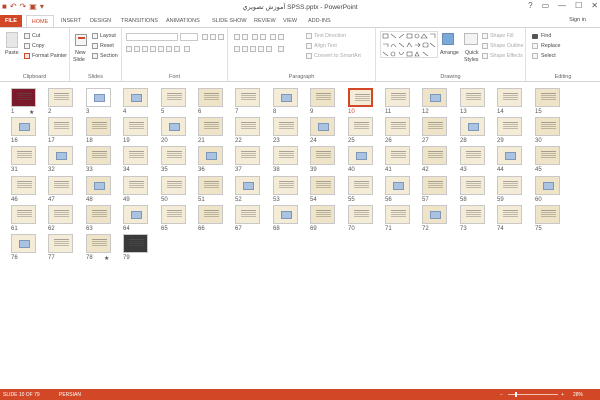 The image size is (600, 400). Describe the element at coordinates (107, 46) in the screenshot. I see `reset-button: Reset` at that location.